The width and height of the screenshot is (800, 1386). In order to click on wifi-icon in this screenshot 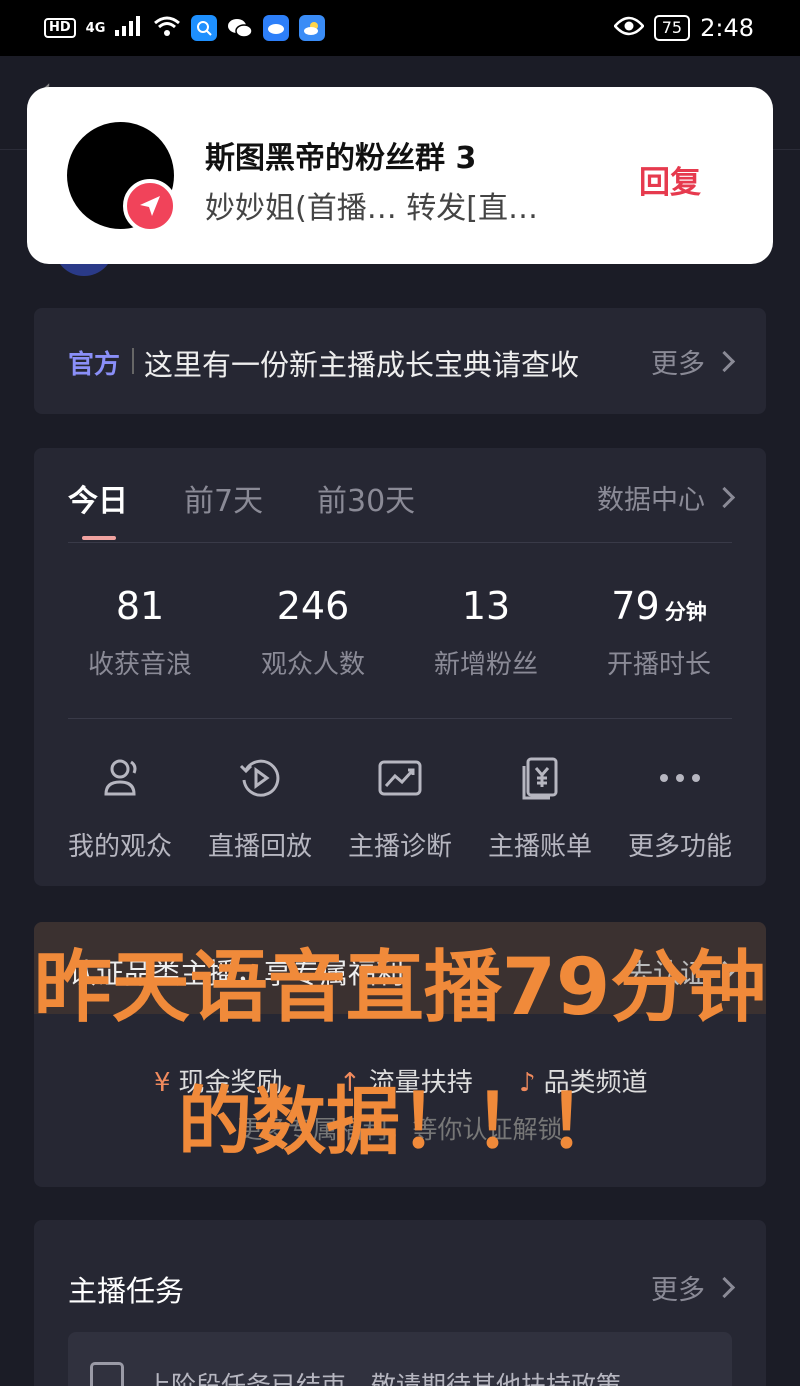, I will do `click(167, 28)`.